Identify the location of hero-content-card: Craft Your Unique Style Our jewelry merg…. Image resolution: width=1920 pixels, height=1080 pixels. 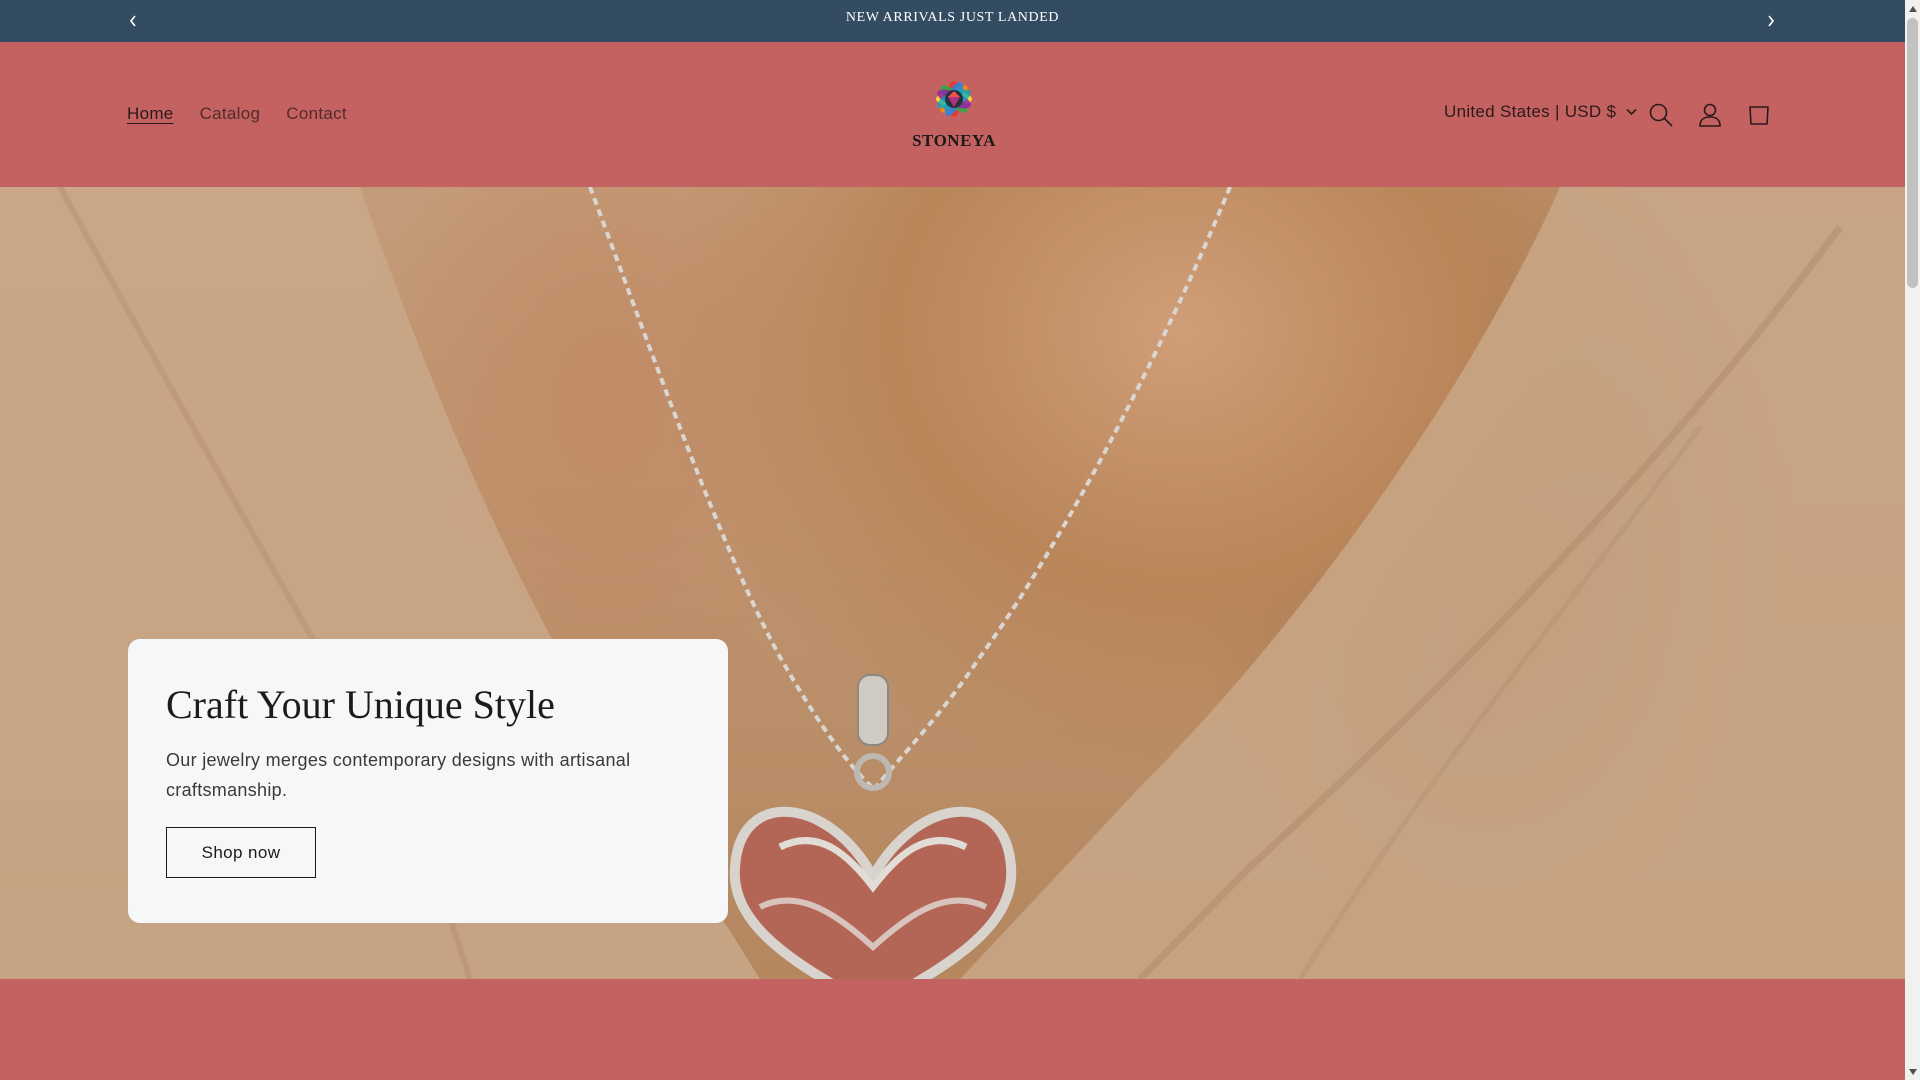
(428, 781).